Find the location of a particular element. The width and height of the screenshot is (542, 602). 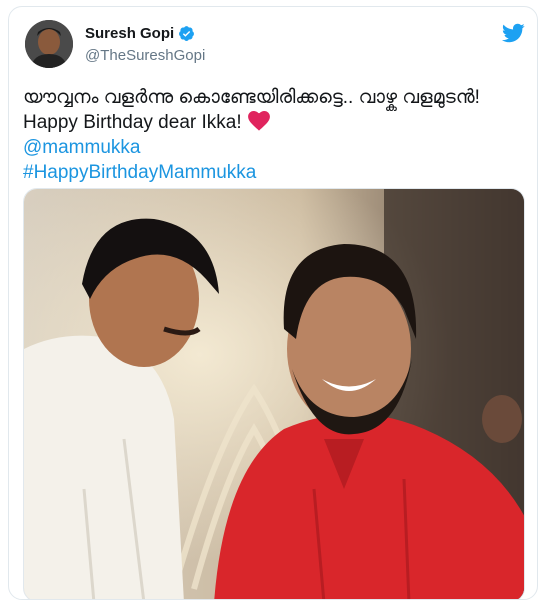

mention-link: @mammukka is located at coordinates (275, 147).